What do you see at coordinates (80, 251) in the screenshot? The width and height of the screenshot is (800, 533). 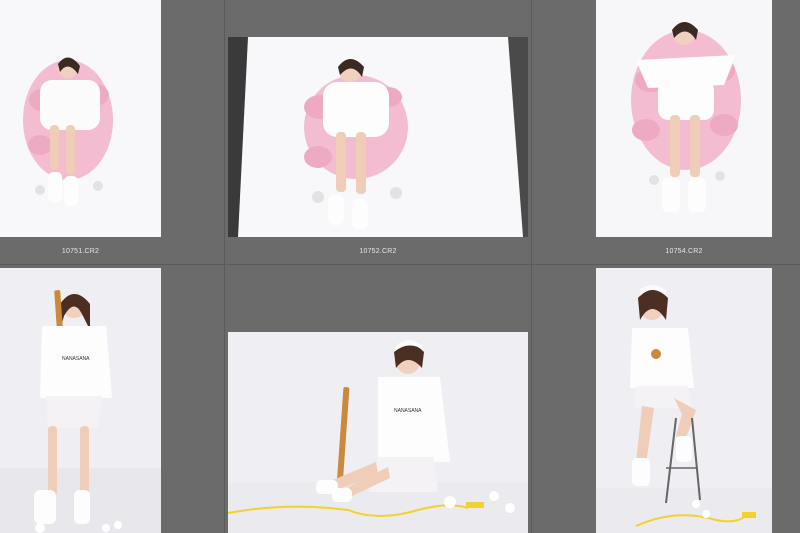 I see `thumbnail-filename: 10751.CR2` at bounding box center [80, 251].